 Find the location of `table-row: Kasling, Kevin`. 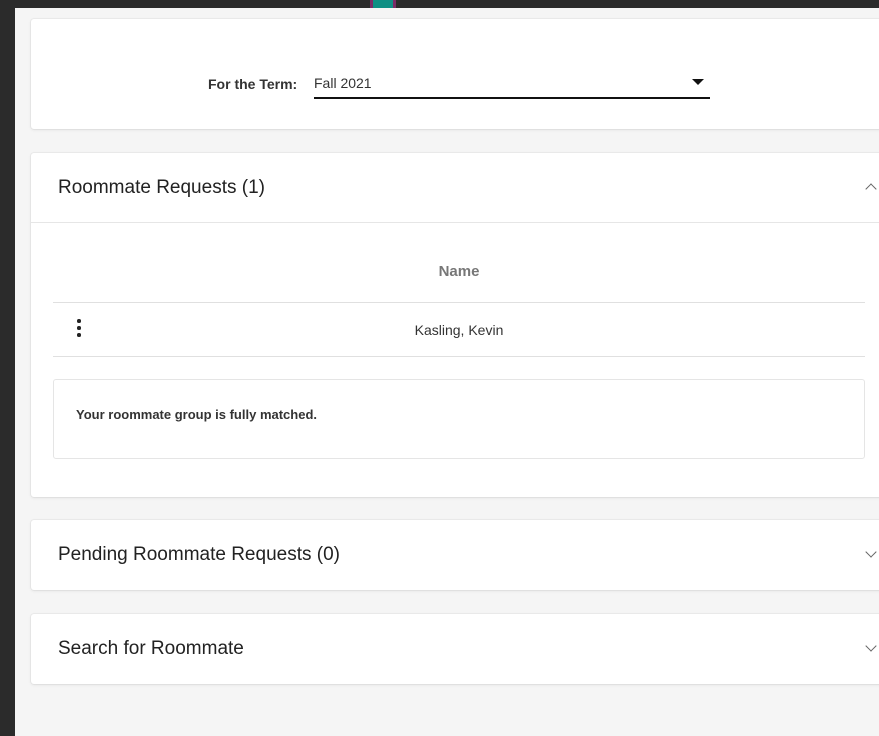

table-row: Kasling, Kevin is located at coordinates (459, 330).